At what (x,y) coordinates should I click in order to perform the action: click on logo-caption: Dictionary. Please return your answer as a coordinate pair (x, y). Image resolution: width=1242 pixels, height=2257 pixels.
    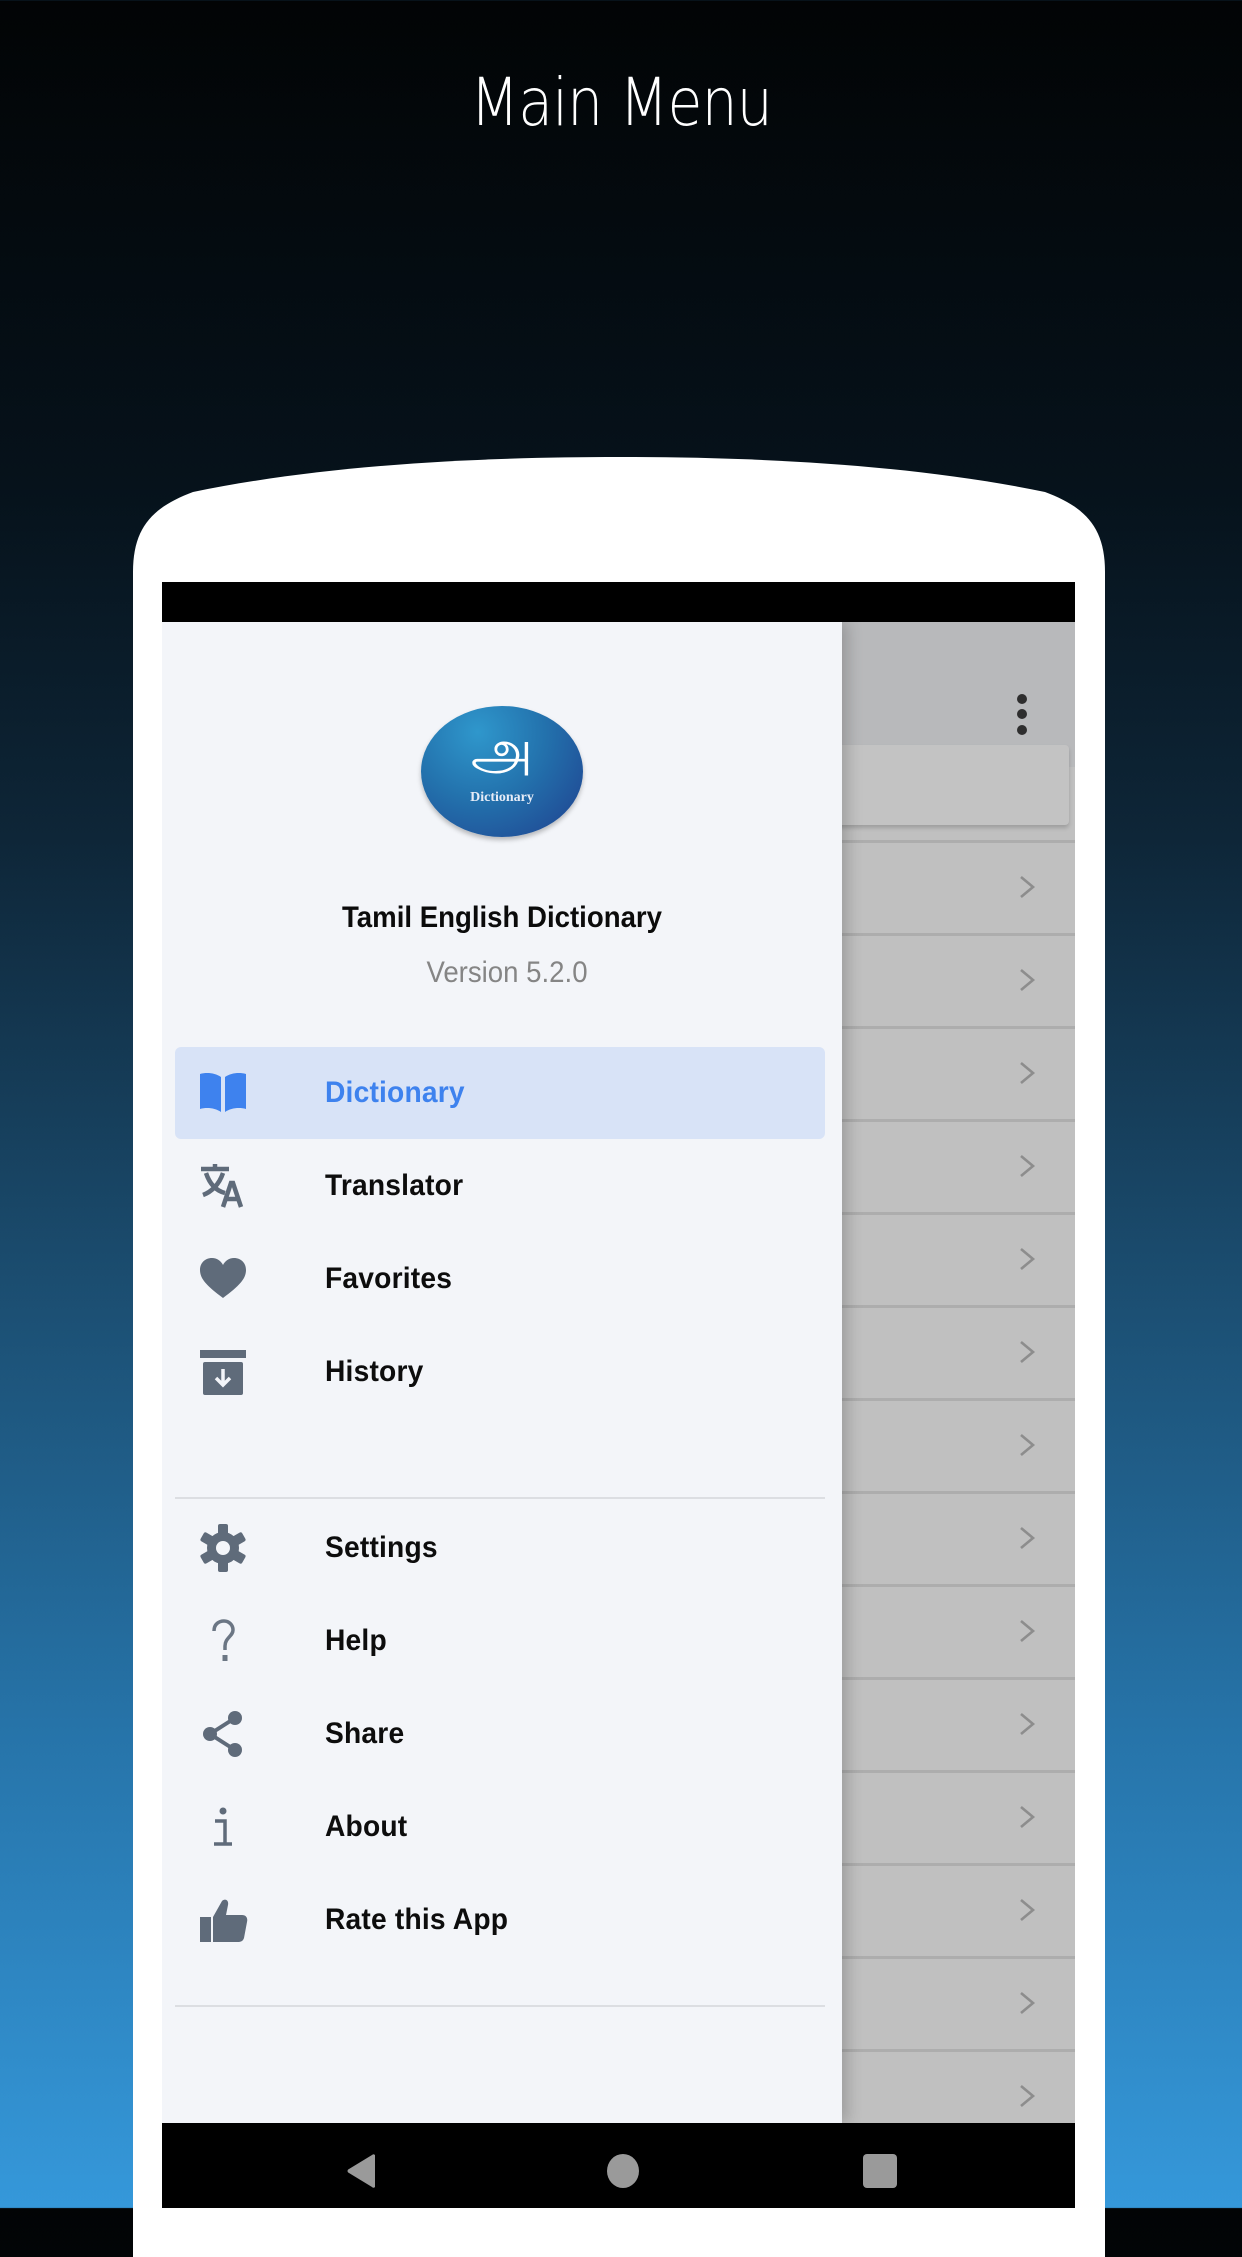
    Looking at the image, I should click on (502, 797).